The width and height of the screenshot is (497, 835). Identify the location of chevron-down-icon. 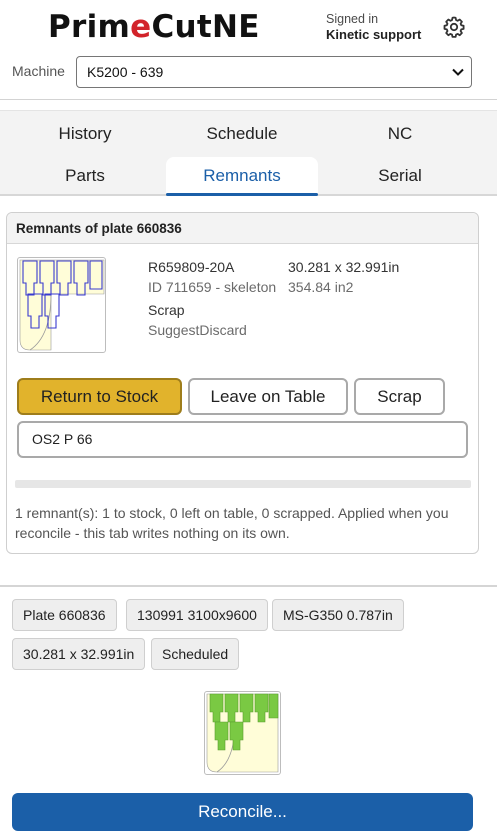
(458, 72).